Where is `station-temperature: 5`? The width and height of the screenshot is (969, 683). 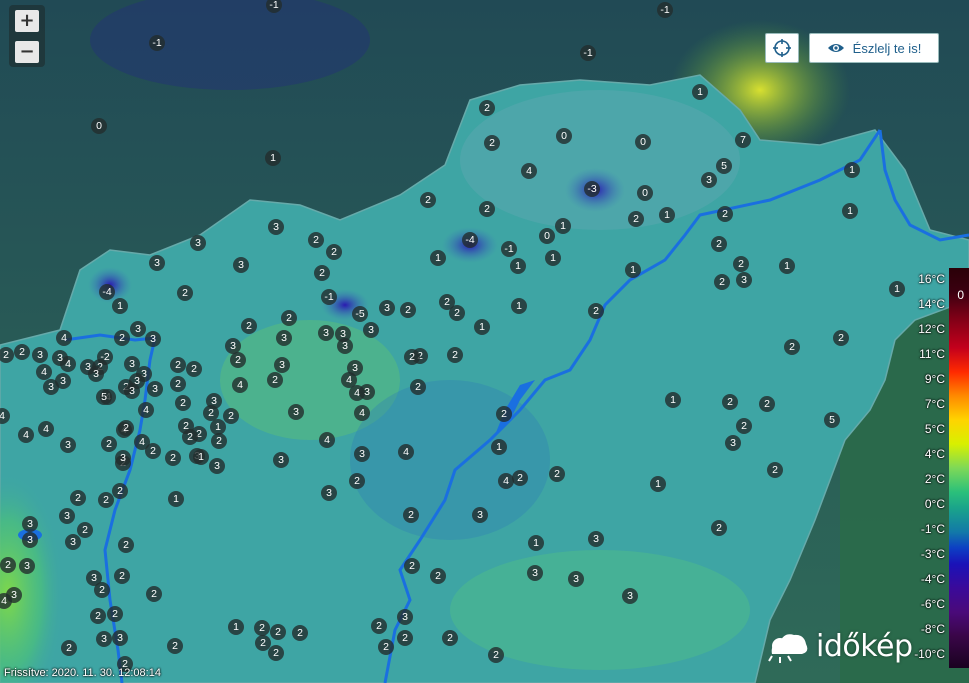
station-temperature: 5 is located at coordinates (104, 397).